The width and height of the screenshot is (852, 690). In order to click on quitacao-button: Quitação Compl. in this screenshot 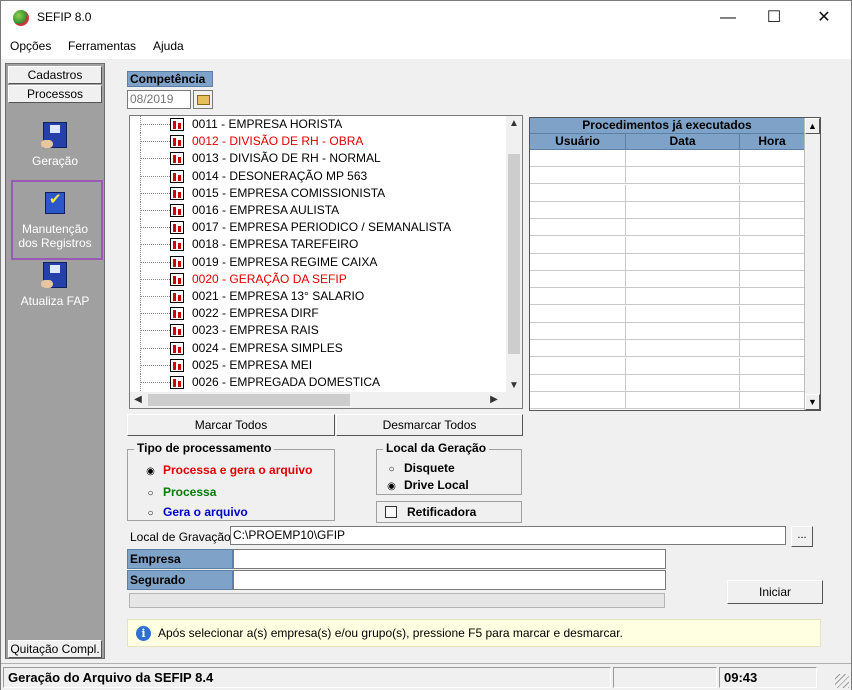, I will do `click(55, 649)`.